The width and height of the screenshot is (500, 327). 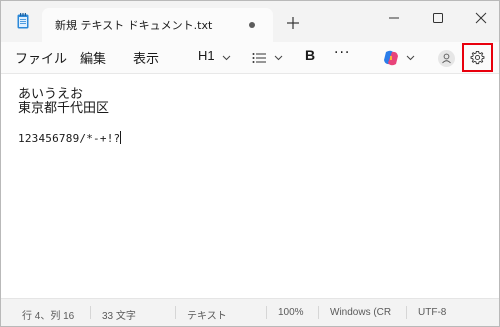 I want to click on settings-button, so click(x=477, y=57).